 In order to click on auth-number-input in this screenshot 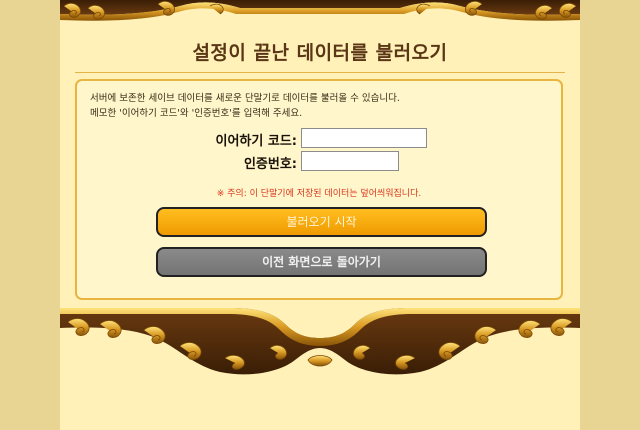, I will do `click(350, 161)`.